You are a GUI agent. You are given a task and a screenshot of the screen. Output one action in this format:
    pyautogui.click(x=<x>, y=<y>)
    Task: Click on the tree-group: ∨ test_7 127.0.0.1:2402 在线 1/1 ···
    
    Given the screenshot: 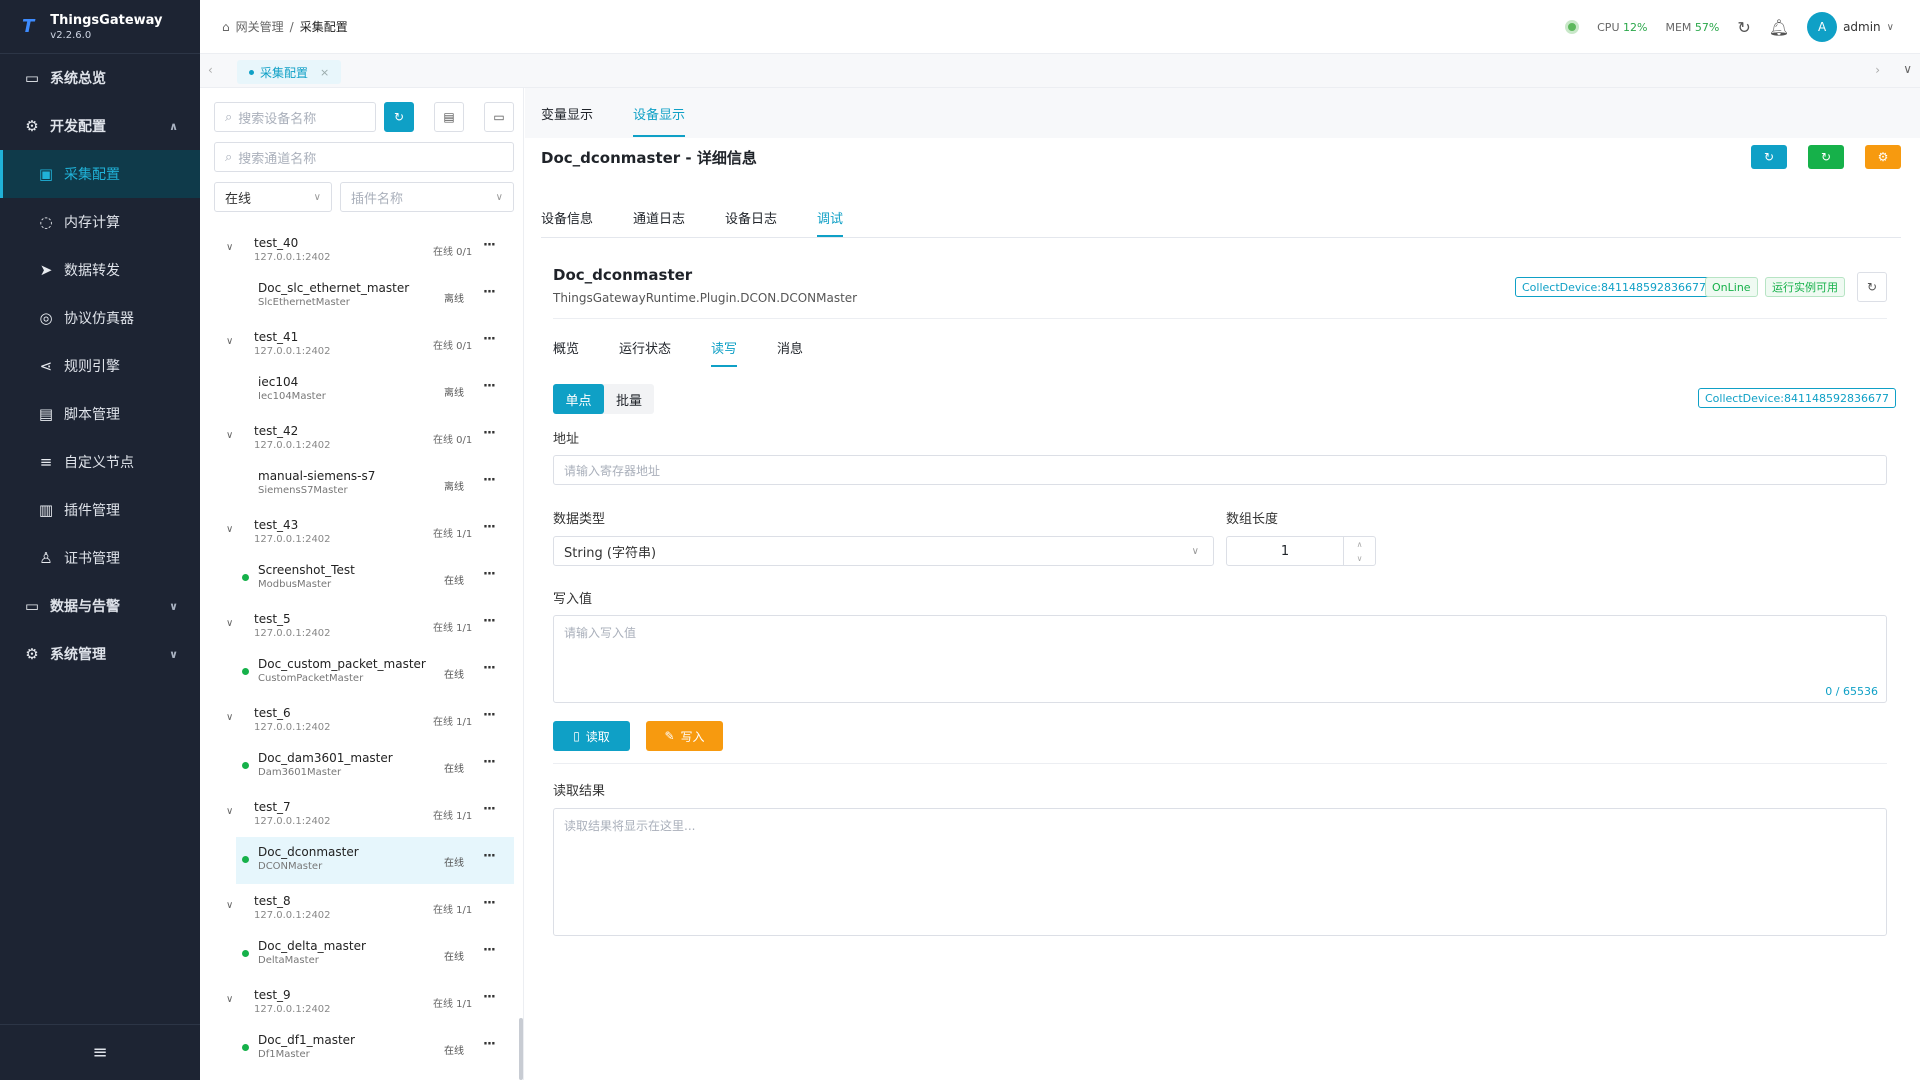 What is the action you would take?
    pyautogui.click(x=361, y=813)
    